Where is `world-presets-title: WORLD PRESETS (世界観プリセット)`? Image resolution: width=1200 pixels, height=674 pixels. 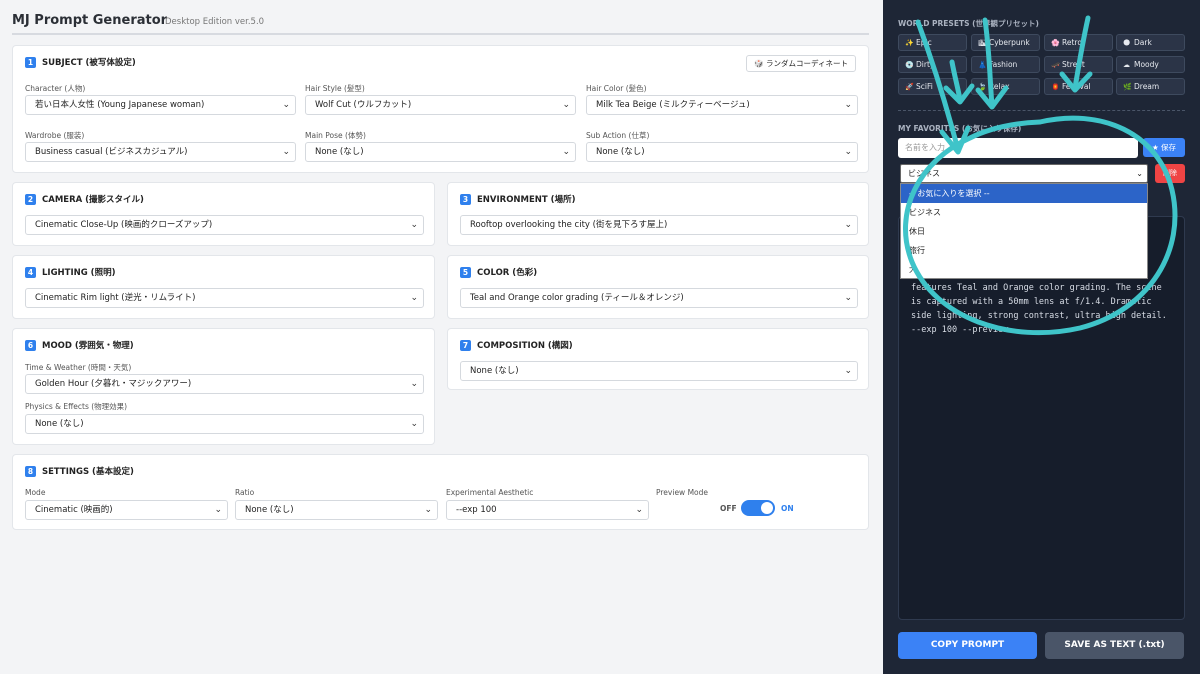 world-presets-title: WORLD PRESETS (世界観プリセット) is located at coordinates (968, 23).